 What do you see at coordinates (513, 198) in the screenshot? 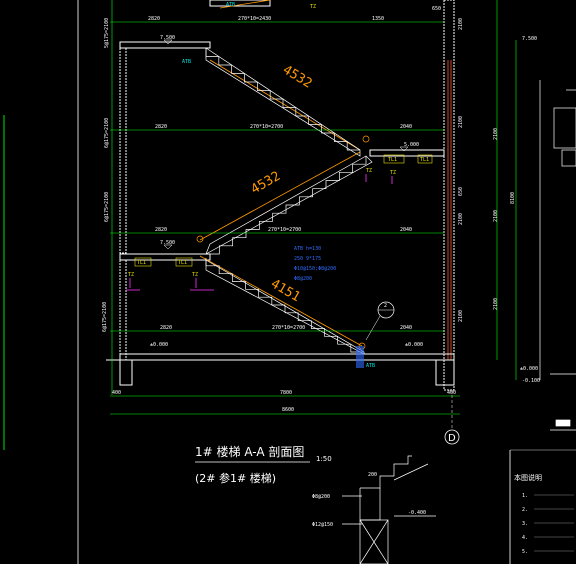
I see `dim-right-total: 8100` at bounding box center [513, 198].